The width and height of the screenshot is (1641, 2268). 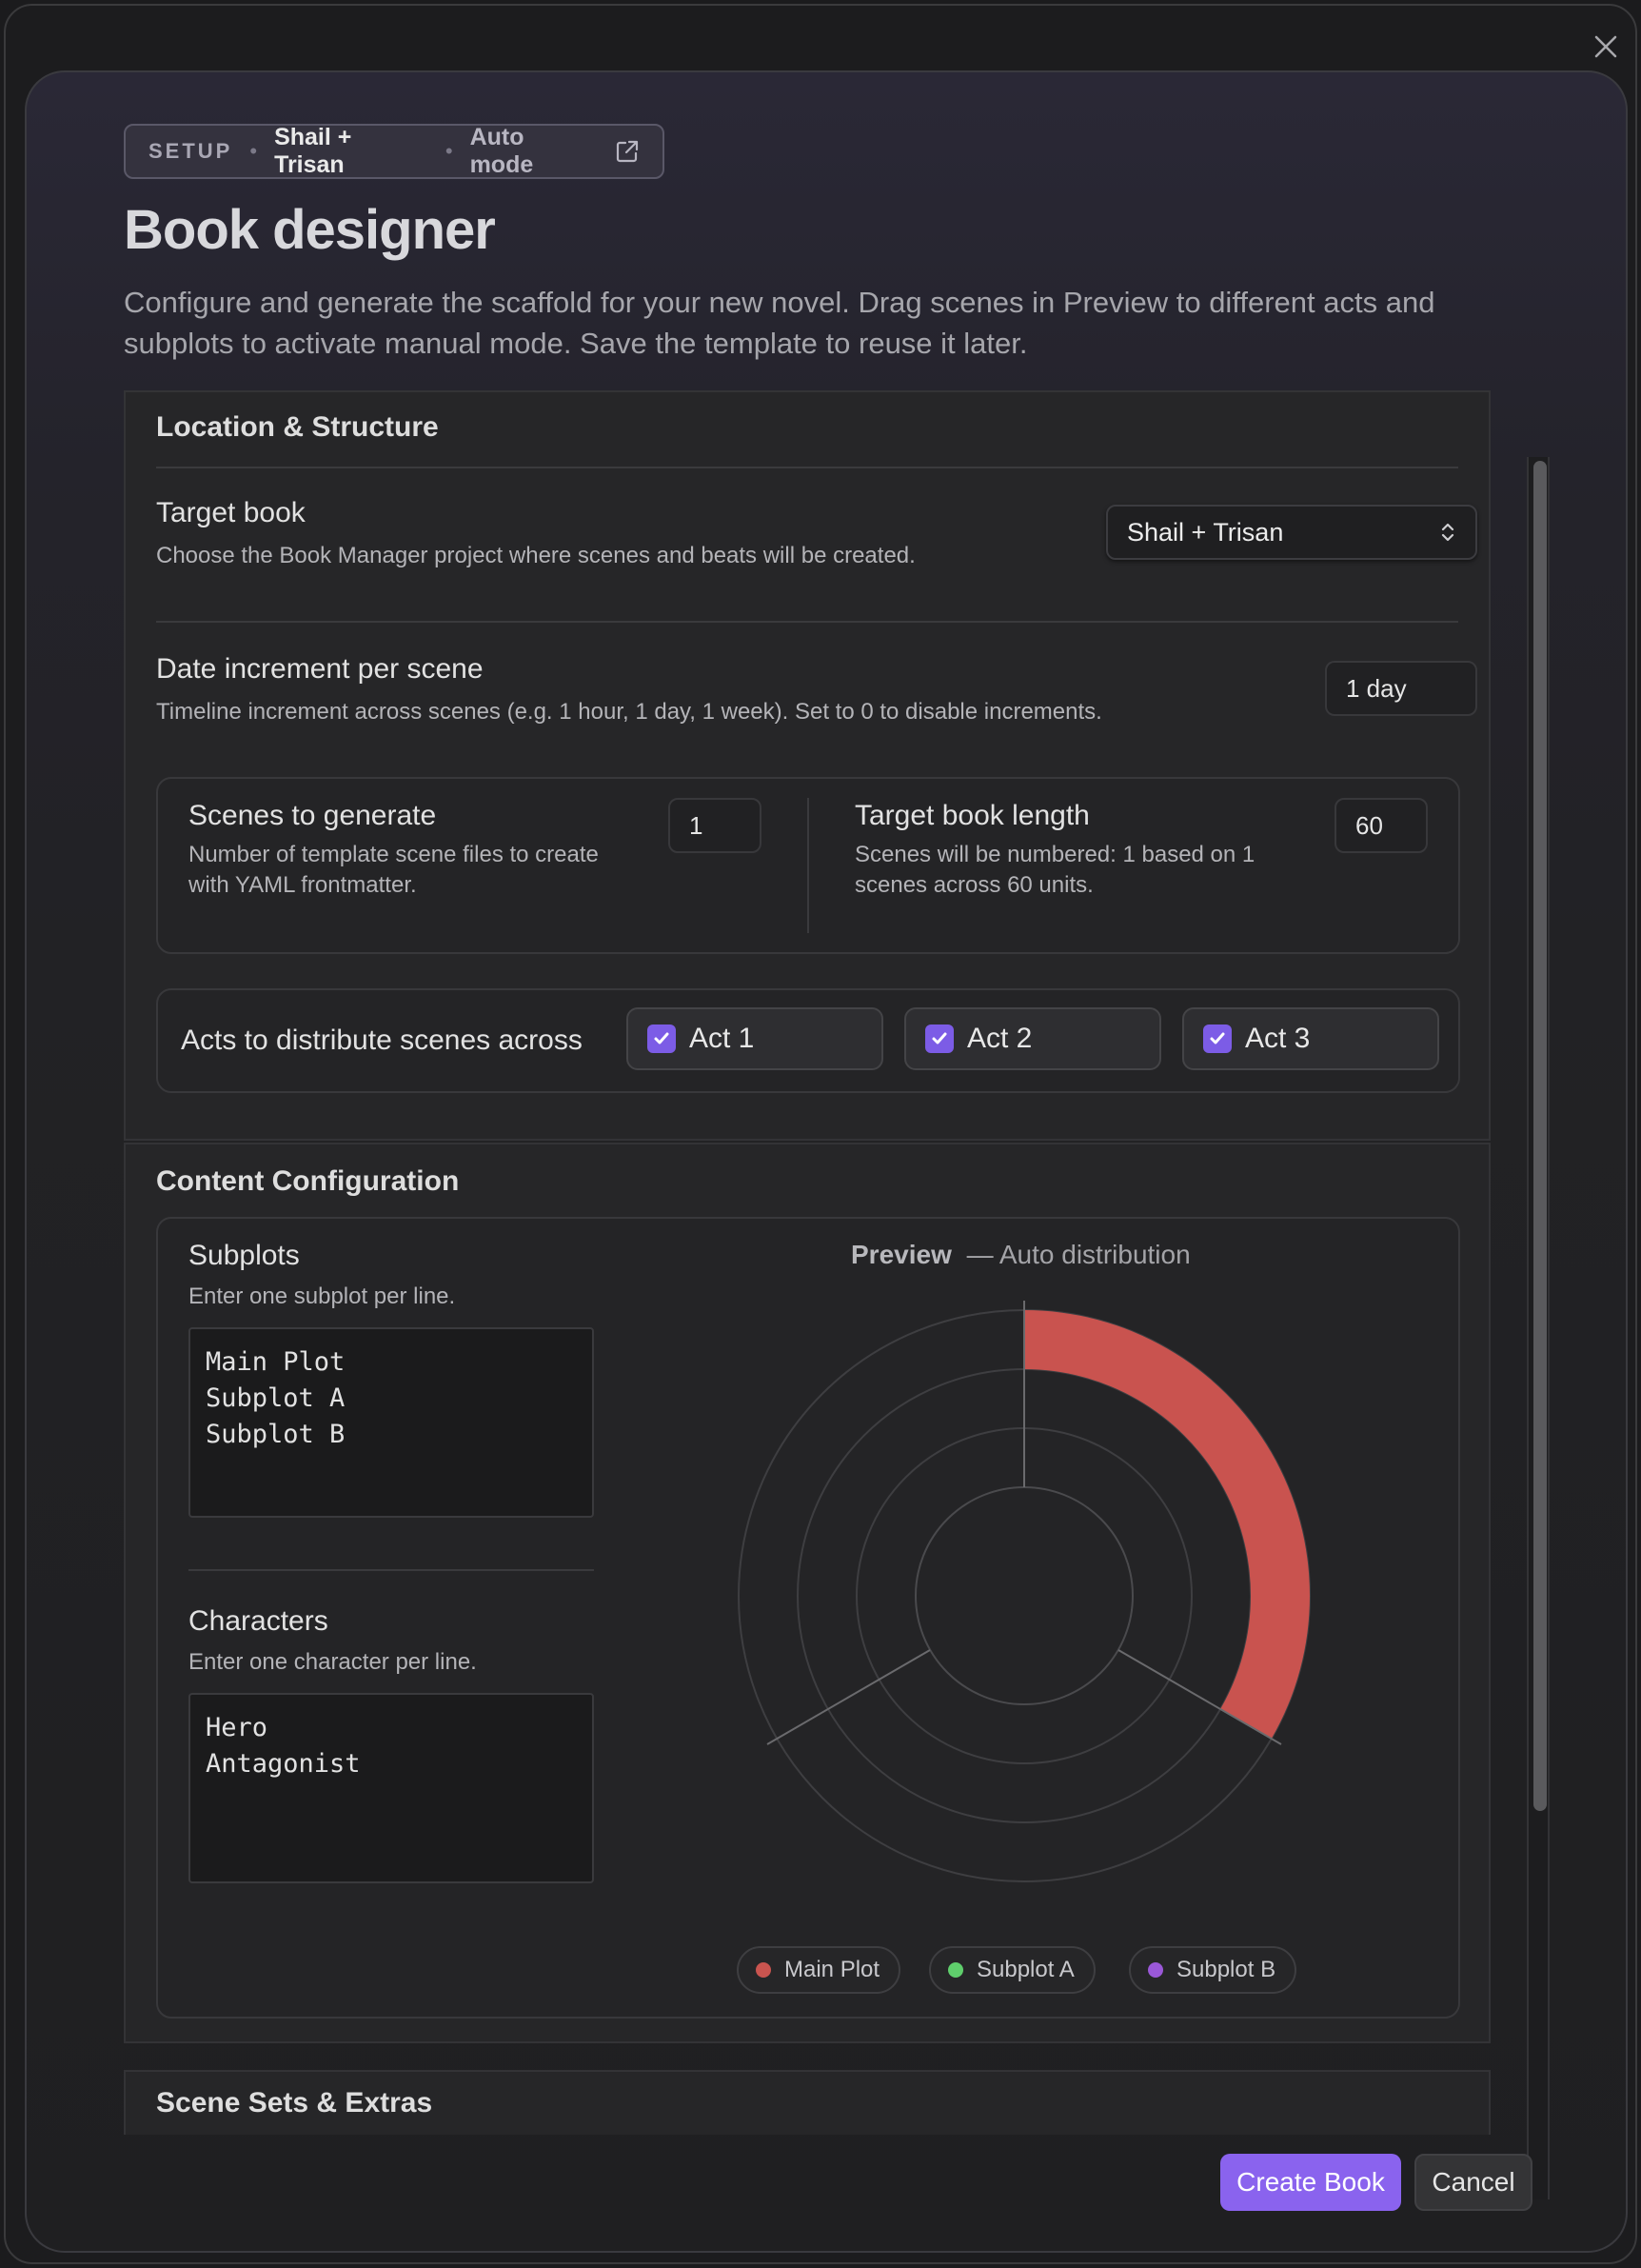 I want to click on legend-main-plot: Main Plot, so click(x=819, y=1970).